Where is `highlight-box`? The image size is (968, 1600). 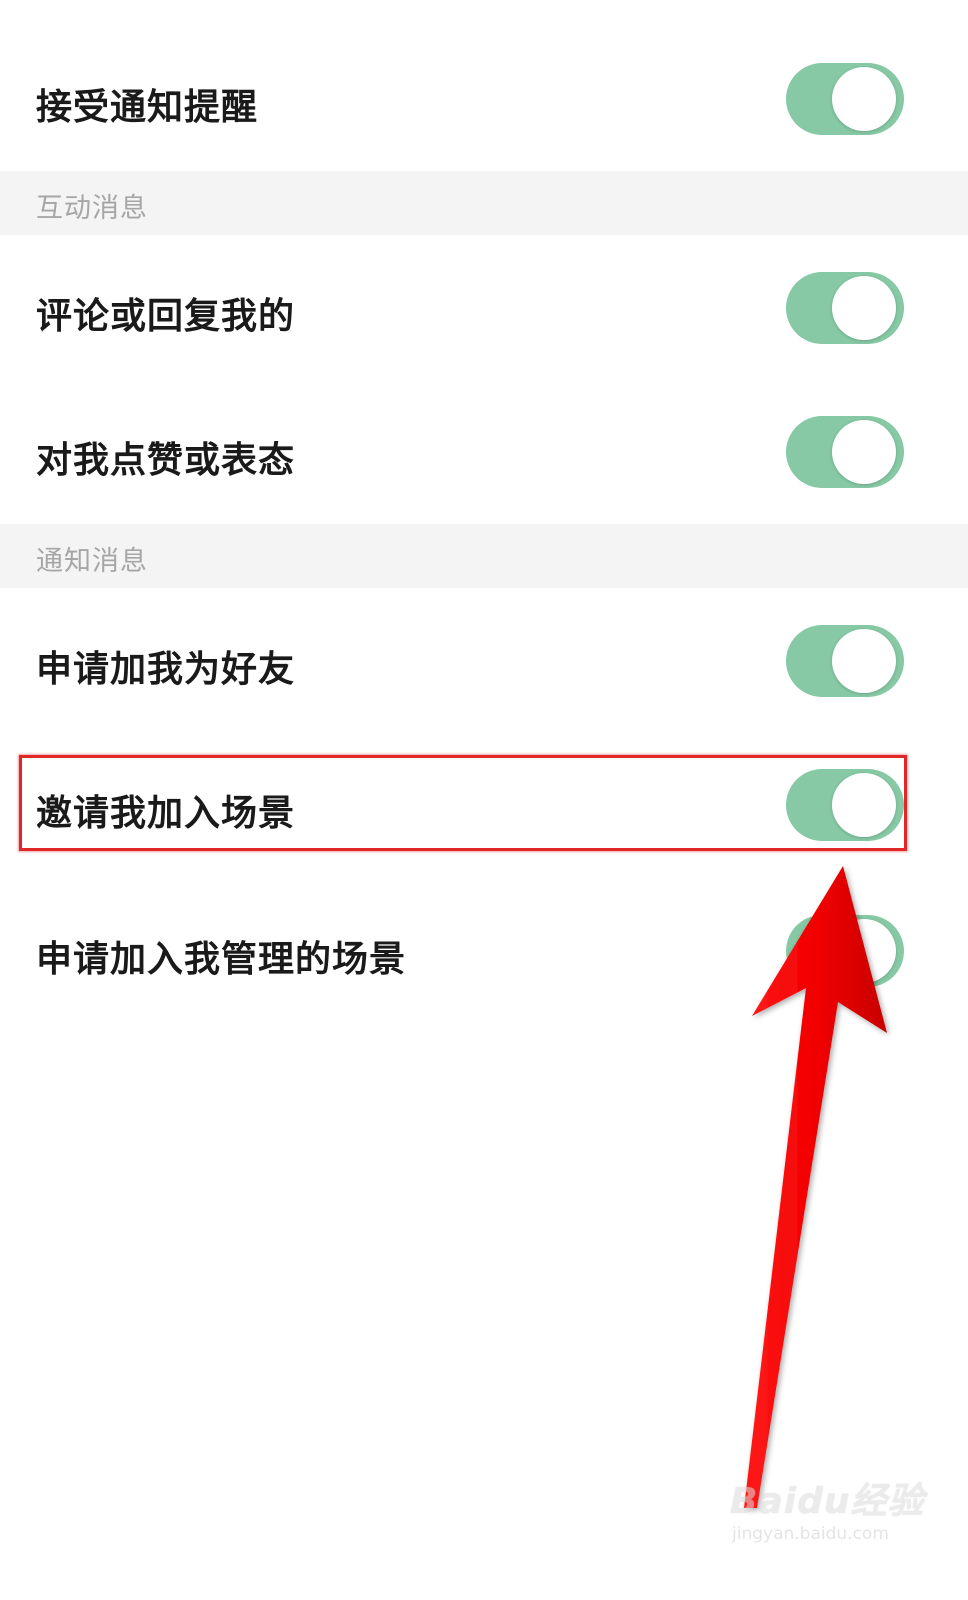
highlight-box is located at coordinates (463, 803).